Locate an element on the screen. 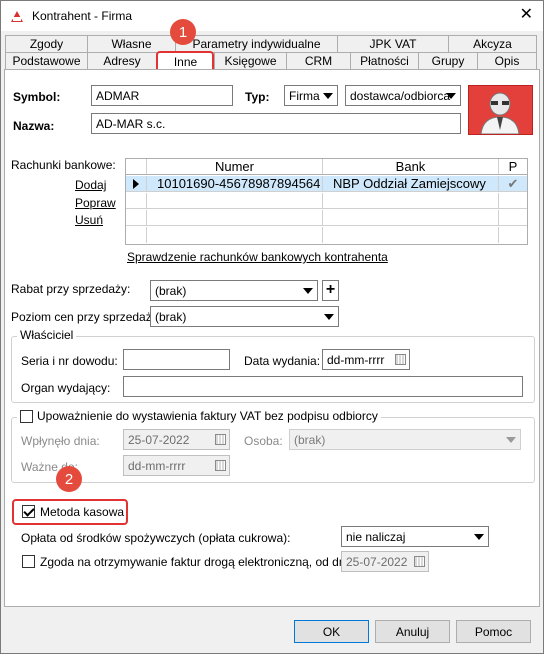 The image size is (544, 654). wplynelo-value: 25-07-2022 is located at coordinates (159, 440).